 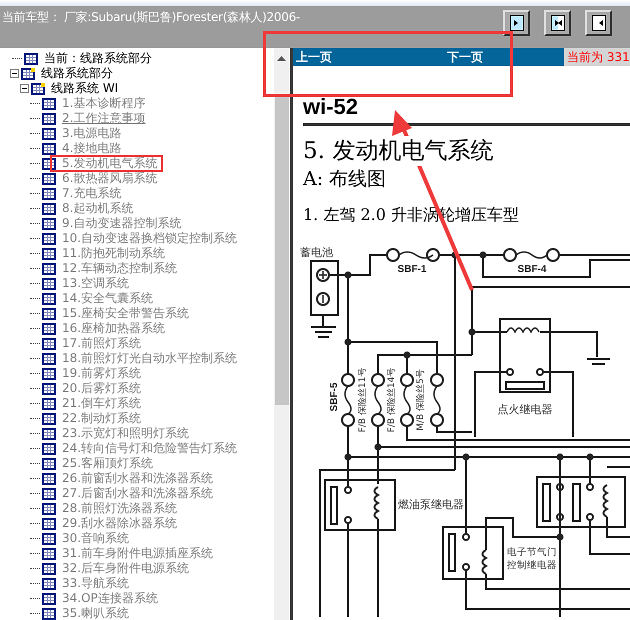 I want to click on battery-label: 蓄电池, so click(x=316, y=252).